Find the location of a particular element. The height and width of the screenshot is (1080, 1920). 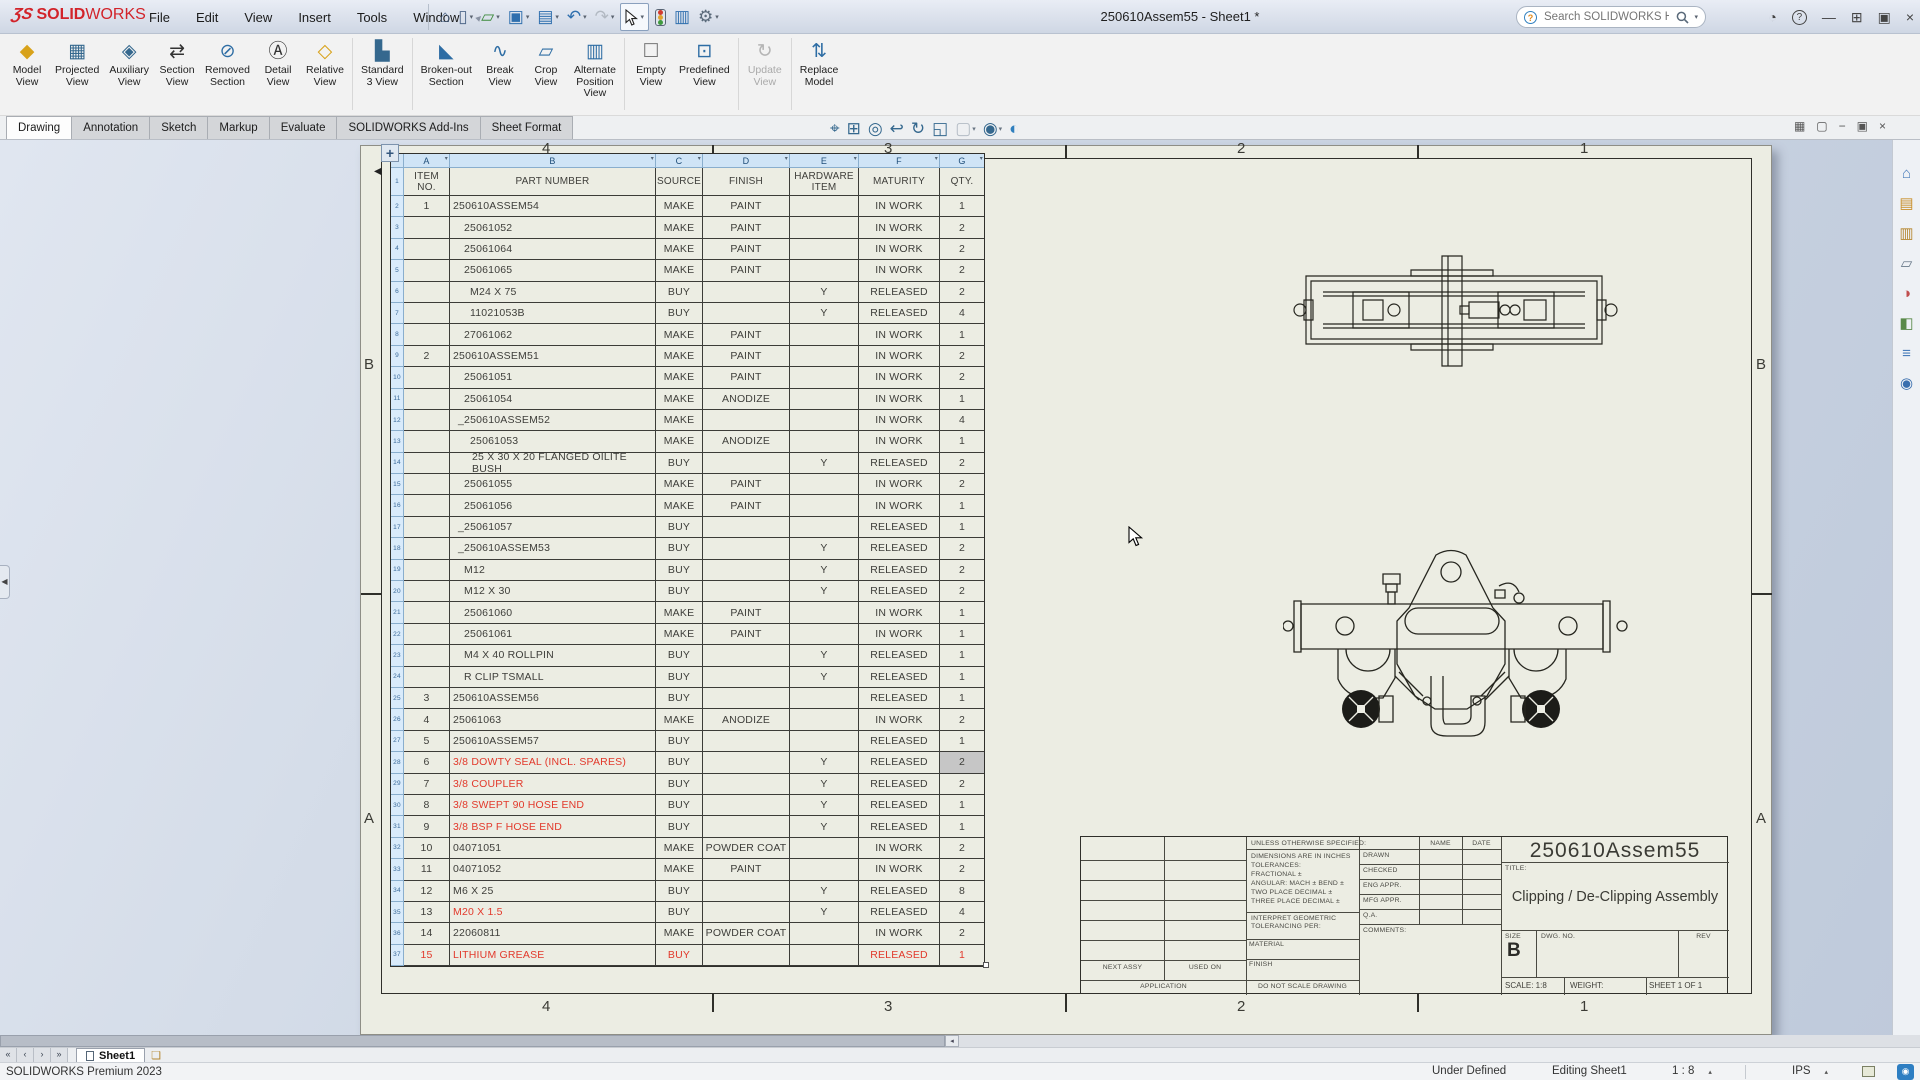

bom-column-letter-D: D ▾ is located at coordinates (746, 161).